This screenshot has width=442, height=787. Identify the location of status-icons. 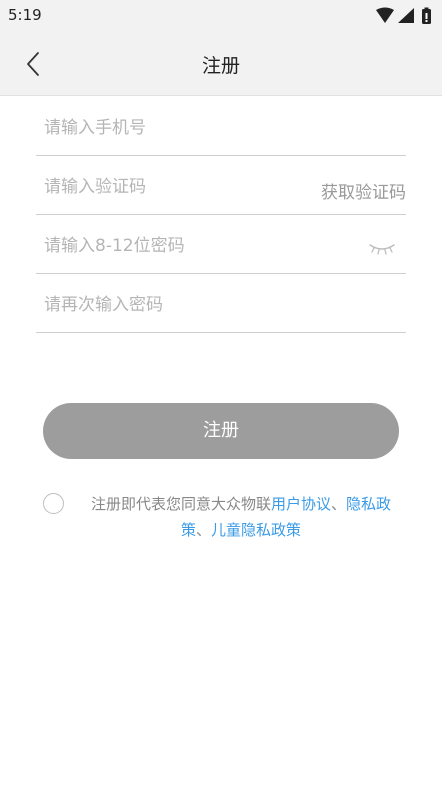
(403, 15).